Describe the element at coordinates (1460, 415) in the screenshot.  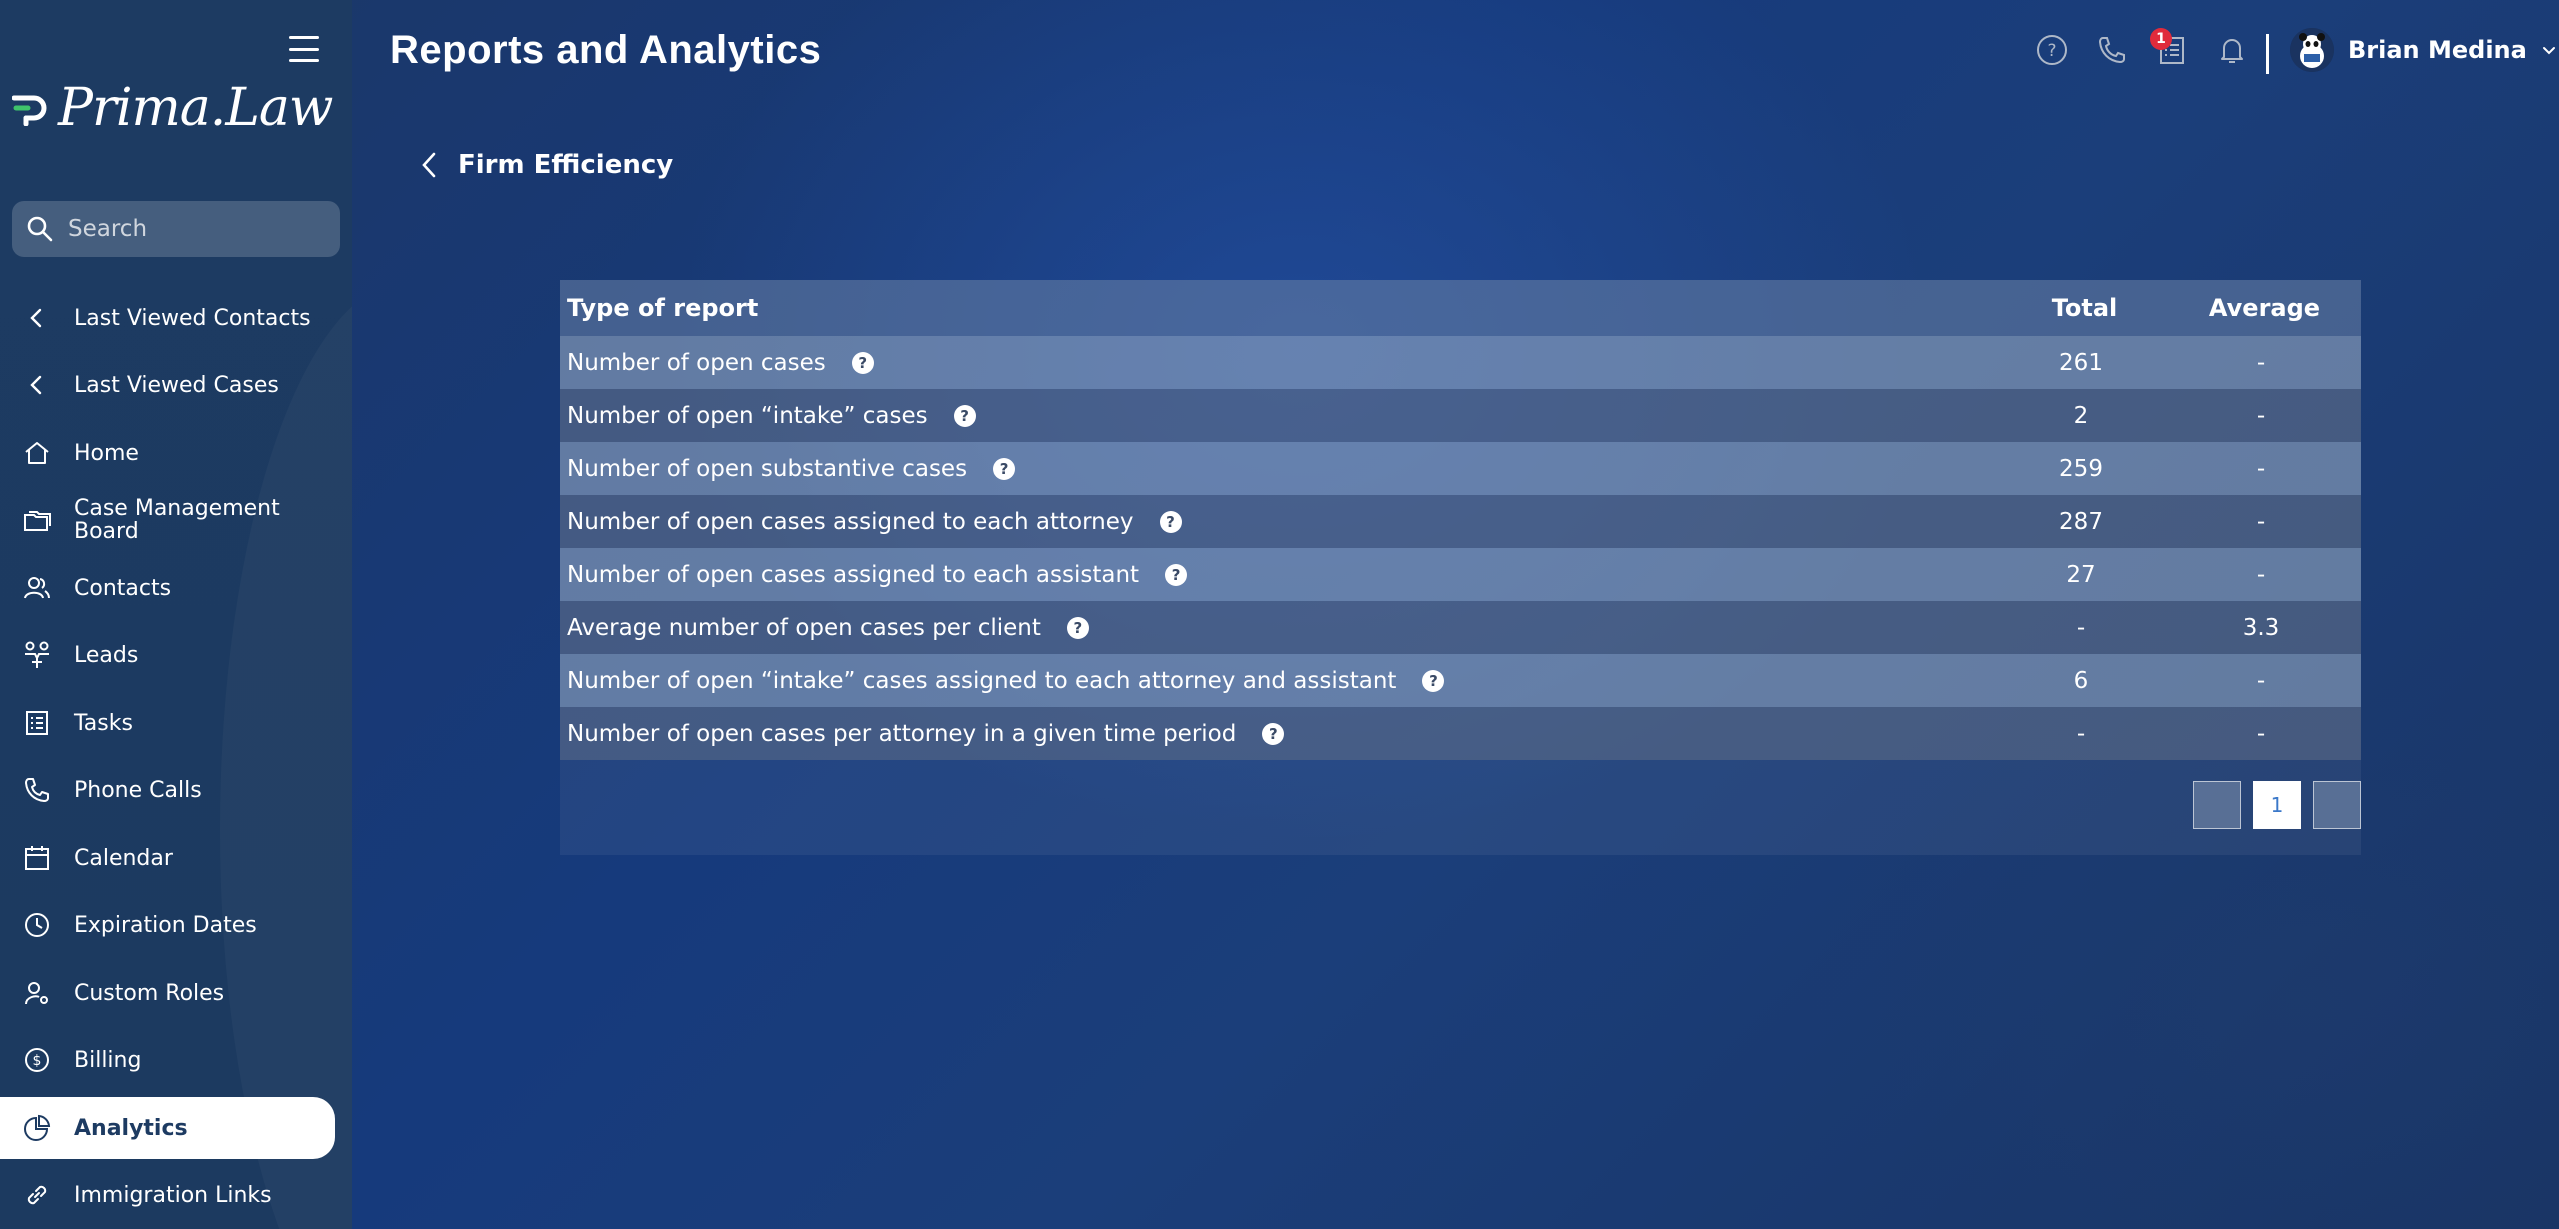
I see `table-row: Number of open “intake” cases? 2 -` at that location.